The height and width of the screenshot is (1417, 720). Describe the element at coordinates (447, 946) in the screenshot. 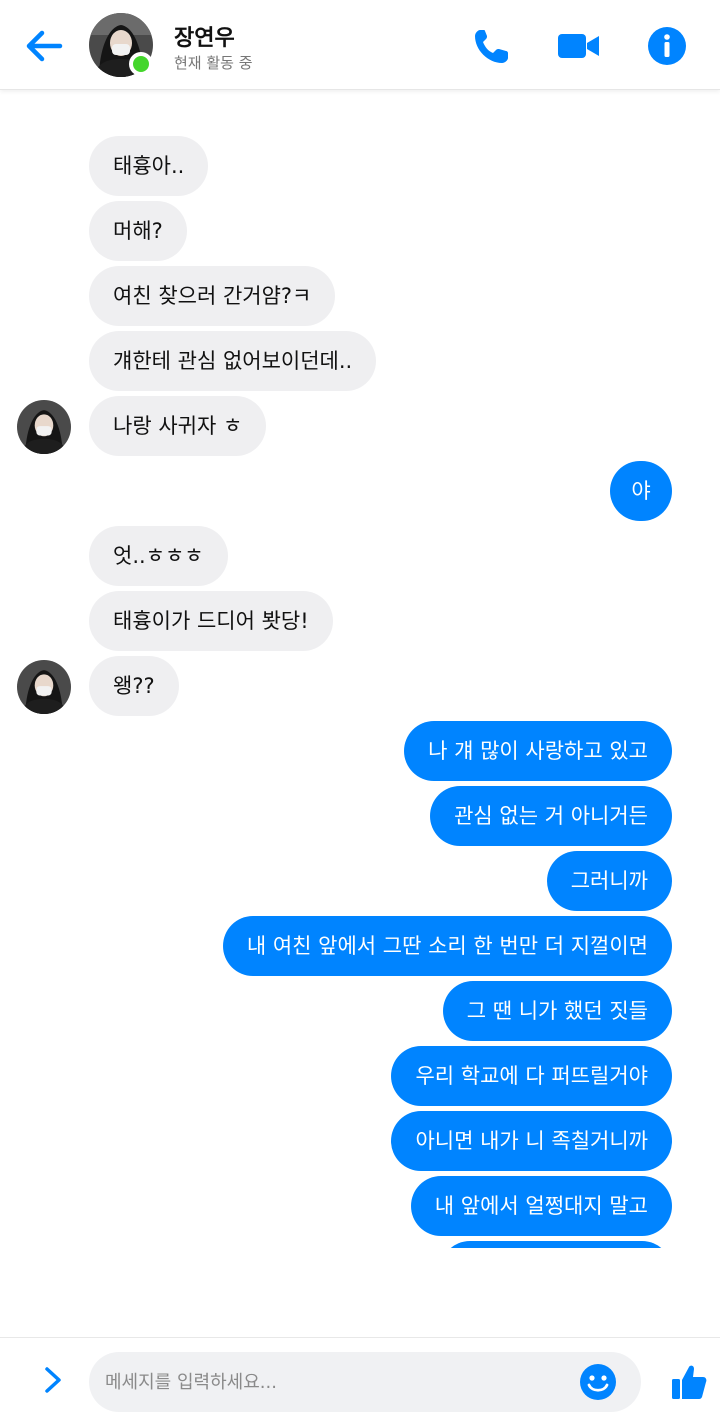

I see `outgoing-message: 내 여친 앞에서 그딴 소리 한 번만 더 지껄이면` at that location.